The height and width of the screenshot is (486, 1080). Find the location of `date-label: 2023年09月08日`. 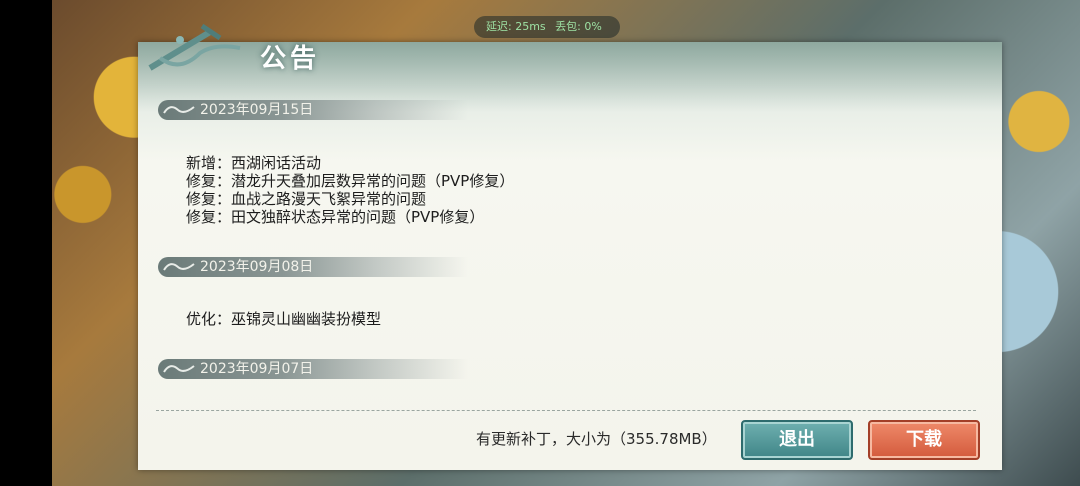

date-label: 2023年09月08日 is located at coordinates (257, 267).